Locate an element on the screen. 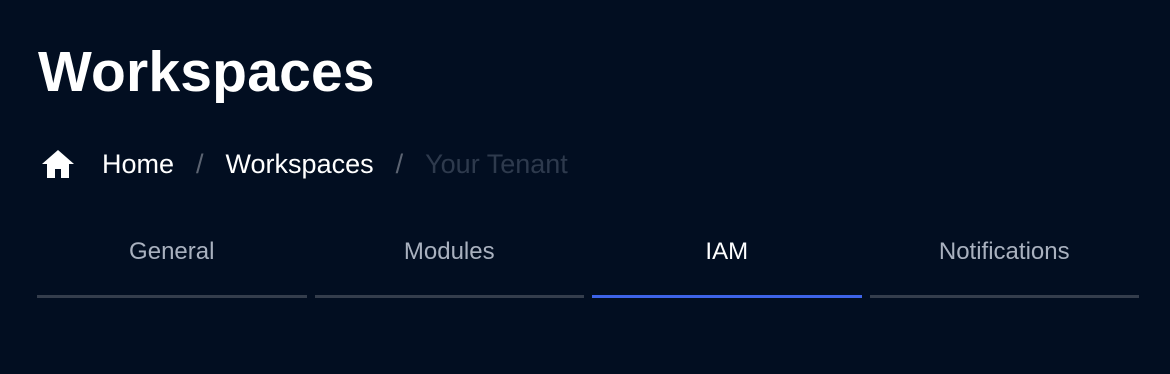  tab-general: General is located at coordinates (172, 260).